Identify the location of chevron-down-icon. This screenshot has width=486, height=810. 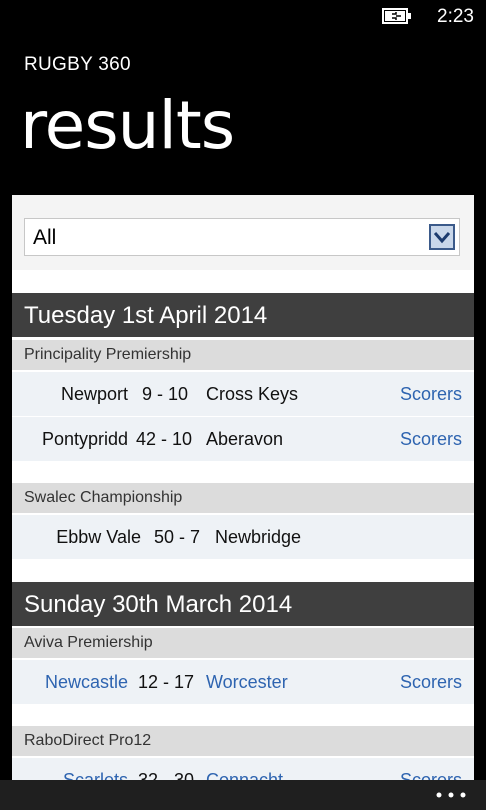
(442, 237).